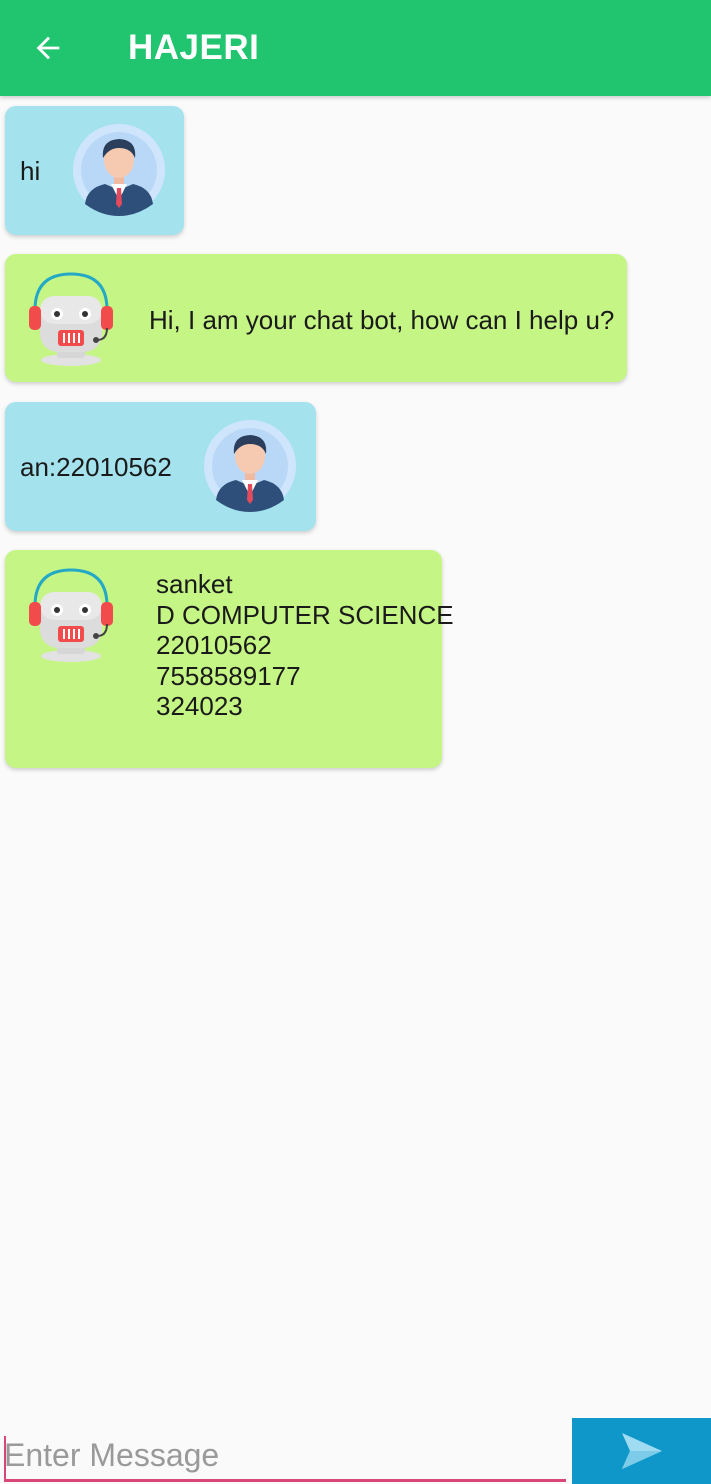  Describe the element at coordinates (214, 645) in the screenshot. I see `message-line: 22010562` at that location.